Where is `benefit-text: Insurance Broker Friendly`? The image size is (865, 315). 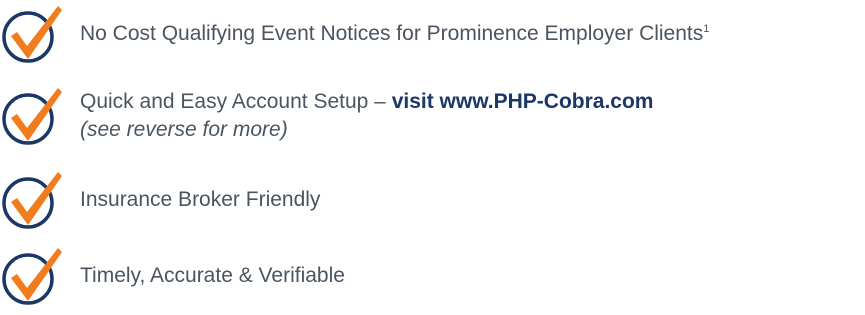 benefit-text: Insurance Broker Friendly is located at coordinates (200, 199).